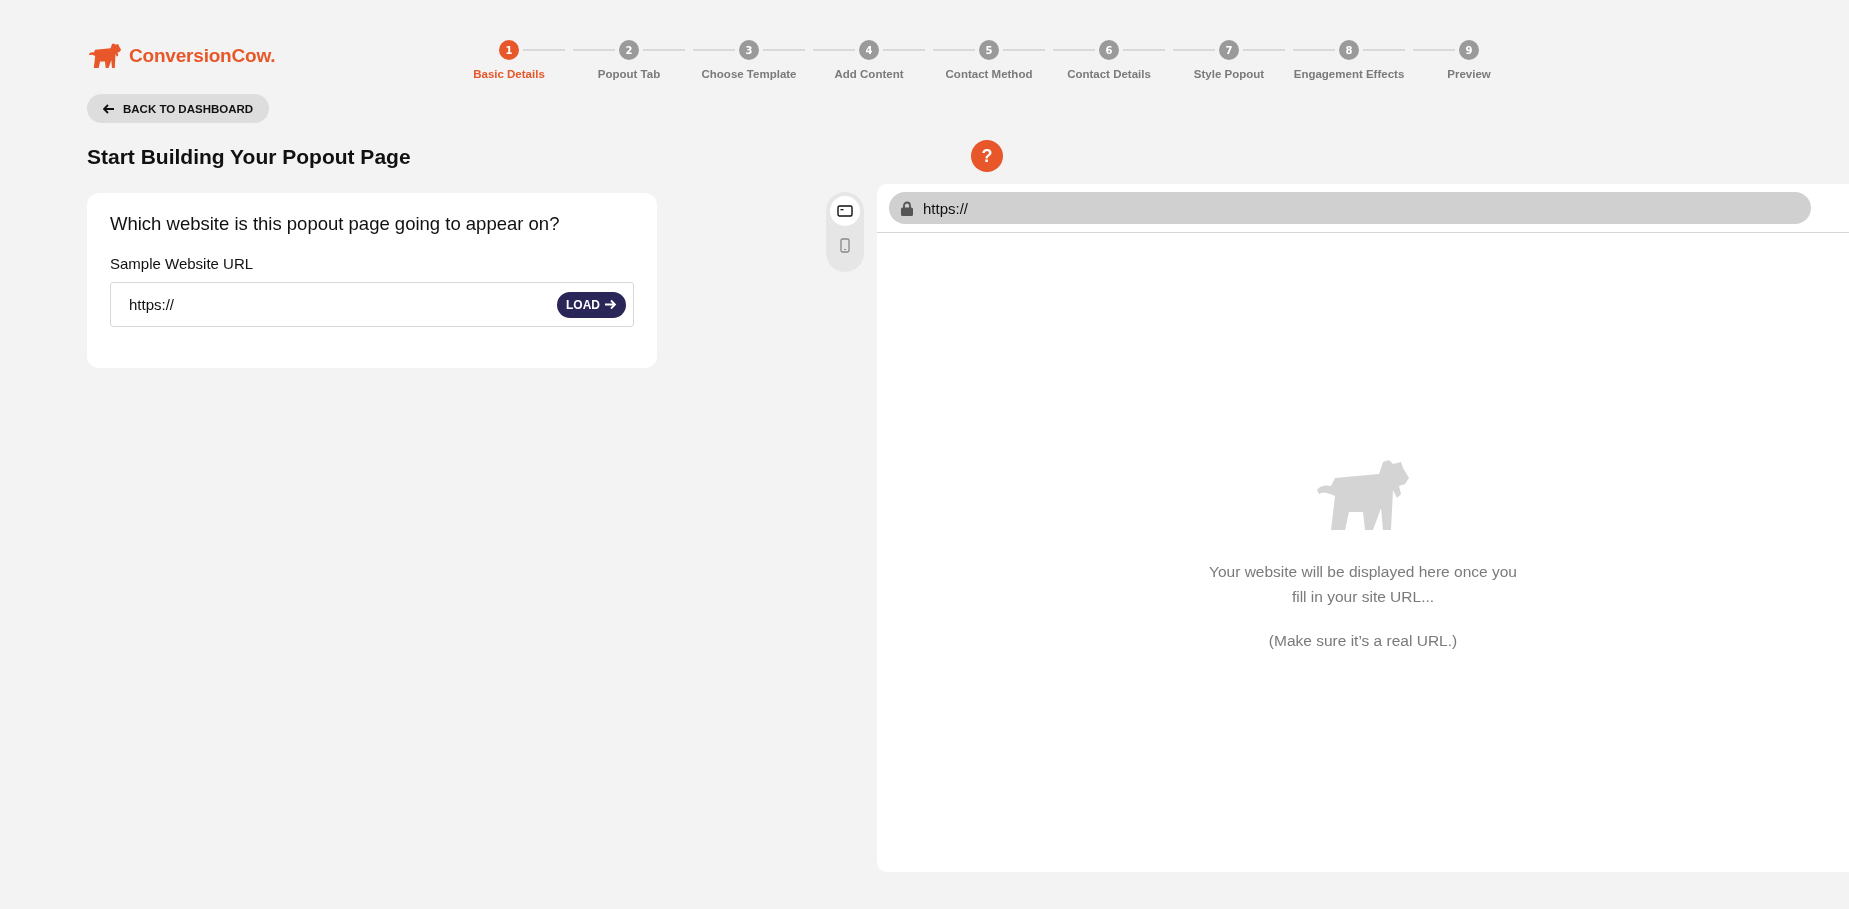  I want to click on step-number: 1, so click(509, 50).